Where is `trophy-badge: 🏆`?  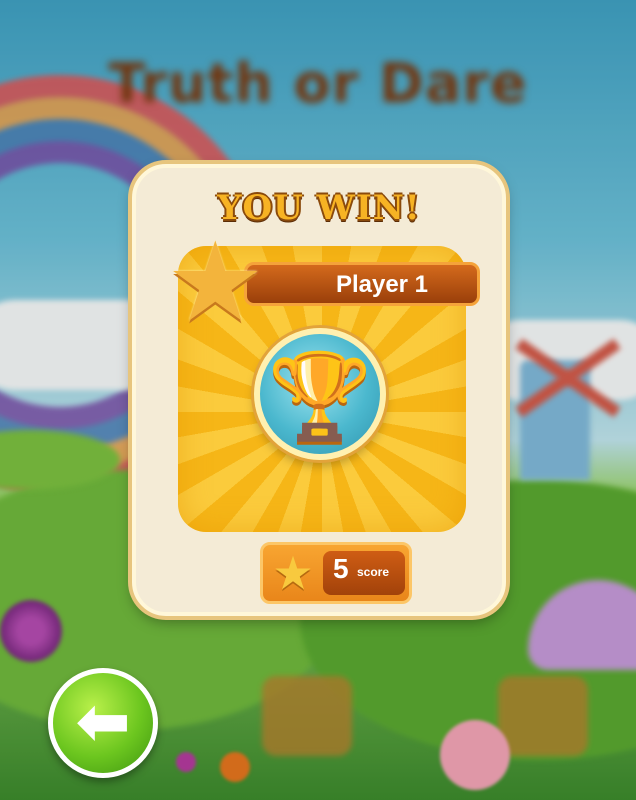 trophy-badge: 🏆 is located at coordinates (320, 394).